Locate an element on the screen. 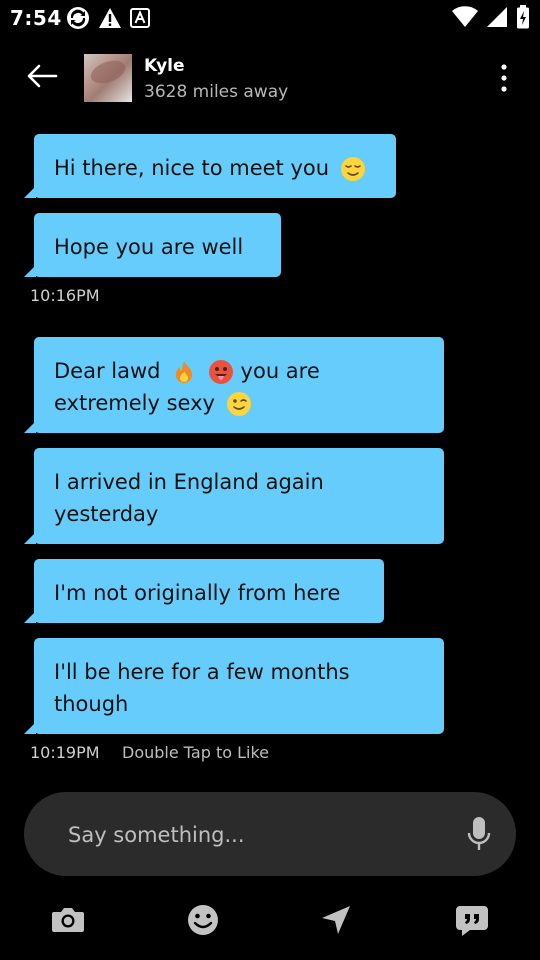  message-text: yesterday is located at coordinates (106, 514).